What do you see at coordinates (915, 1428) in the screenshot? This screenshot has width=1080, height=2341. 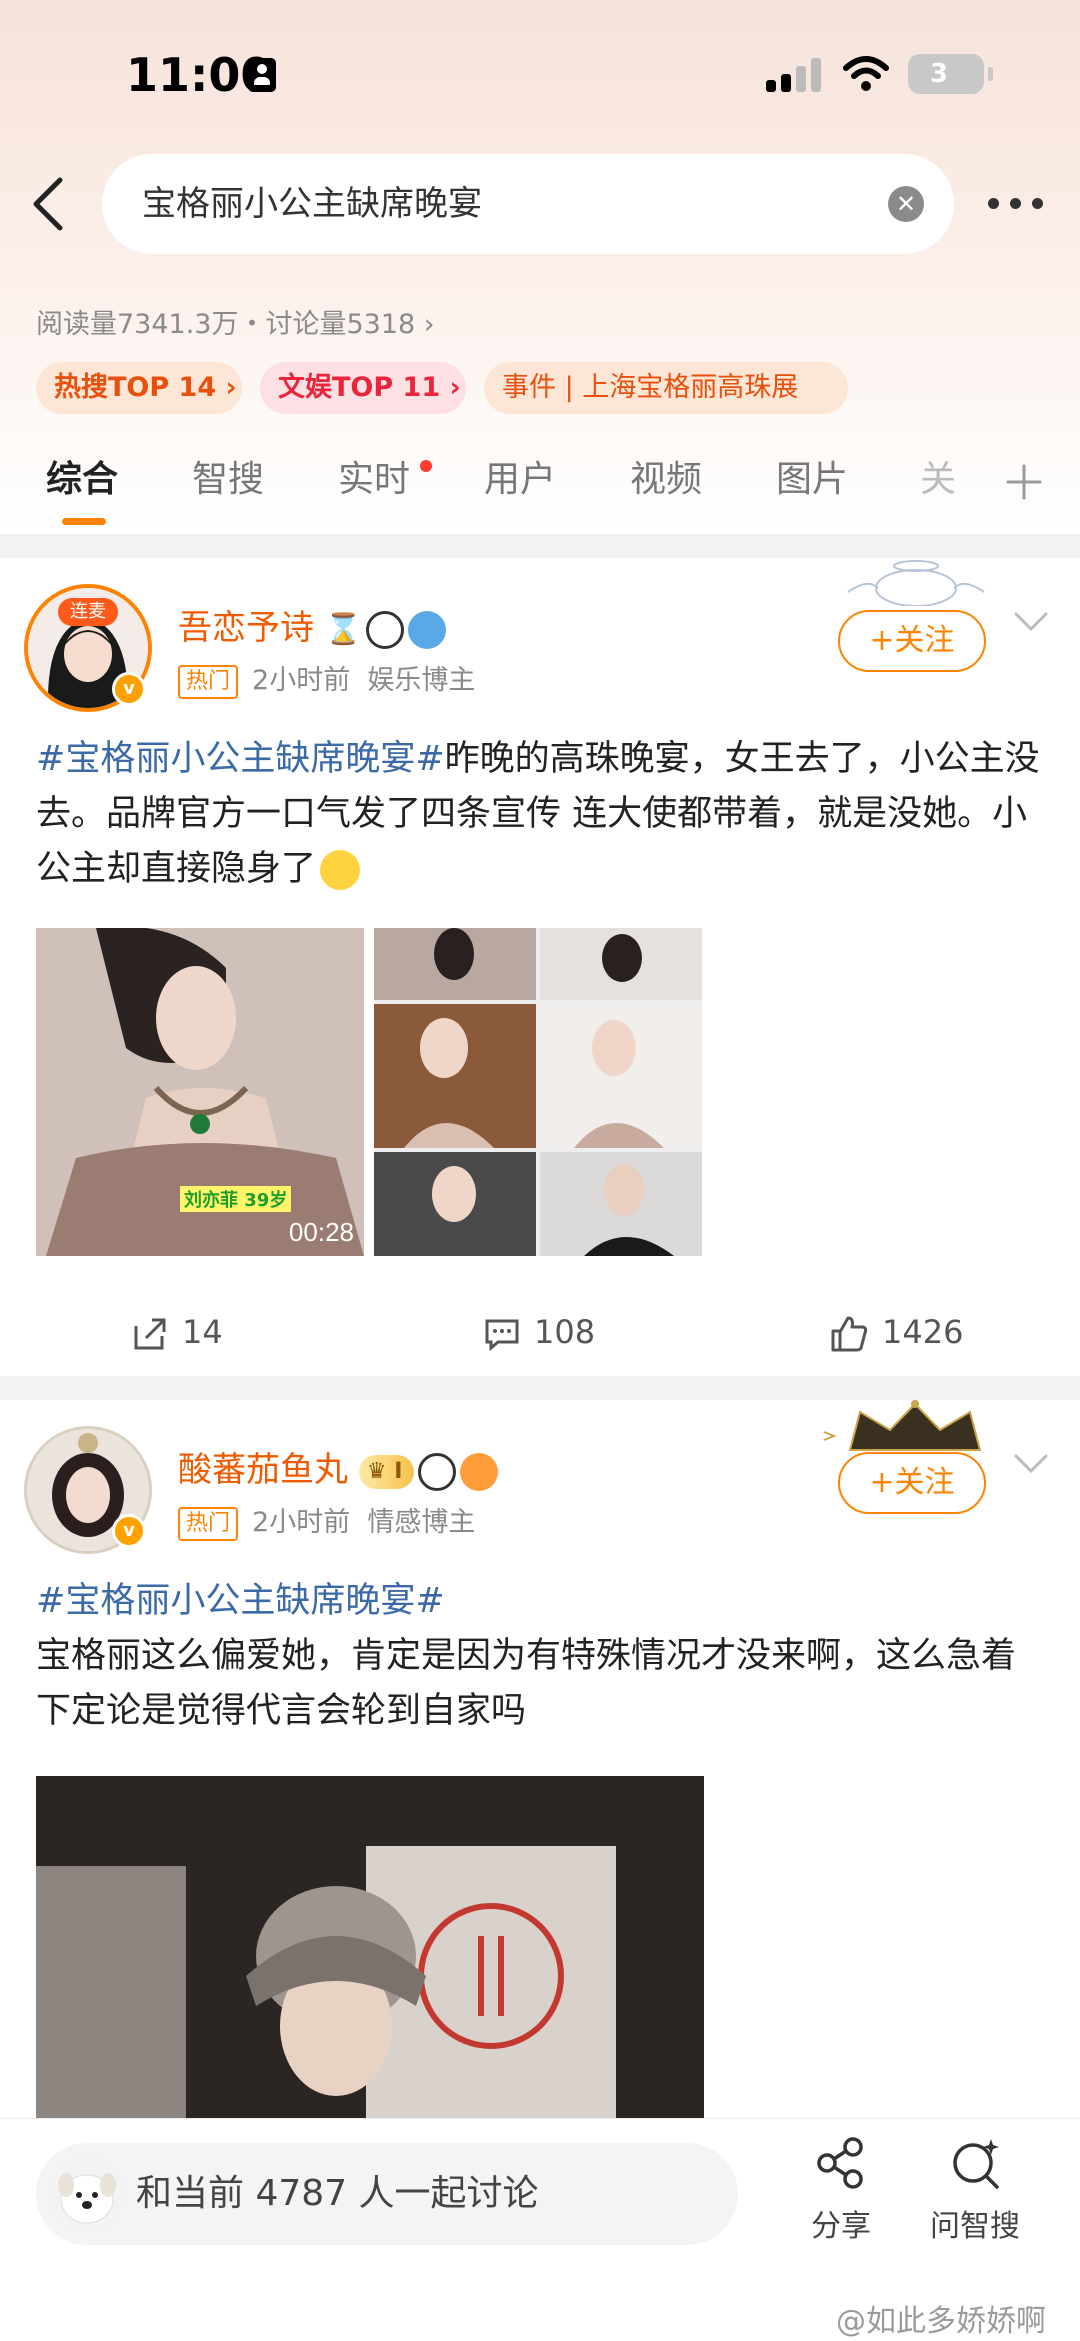 I see `crown-decoration-icon` at bounding box center [915, 1428].